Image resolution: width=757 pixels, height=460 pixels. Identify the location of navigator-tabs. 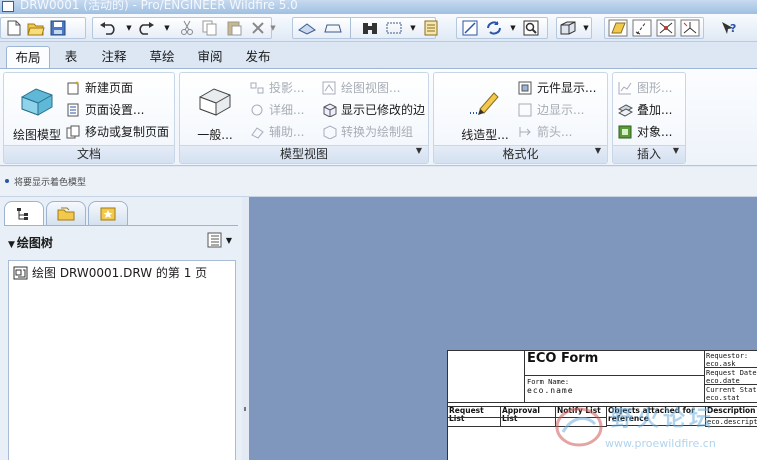
(122, 213).